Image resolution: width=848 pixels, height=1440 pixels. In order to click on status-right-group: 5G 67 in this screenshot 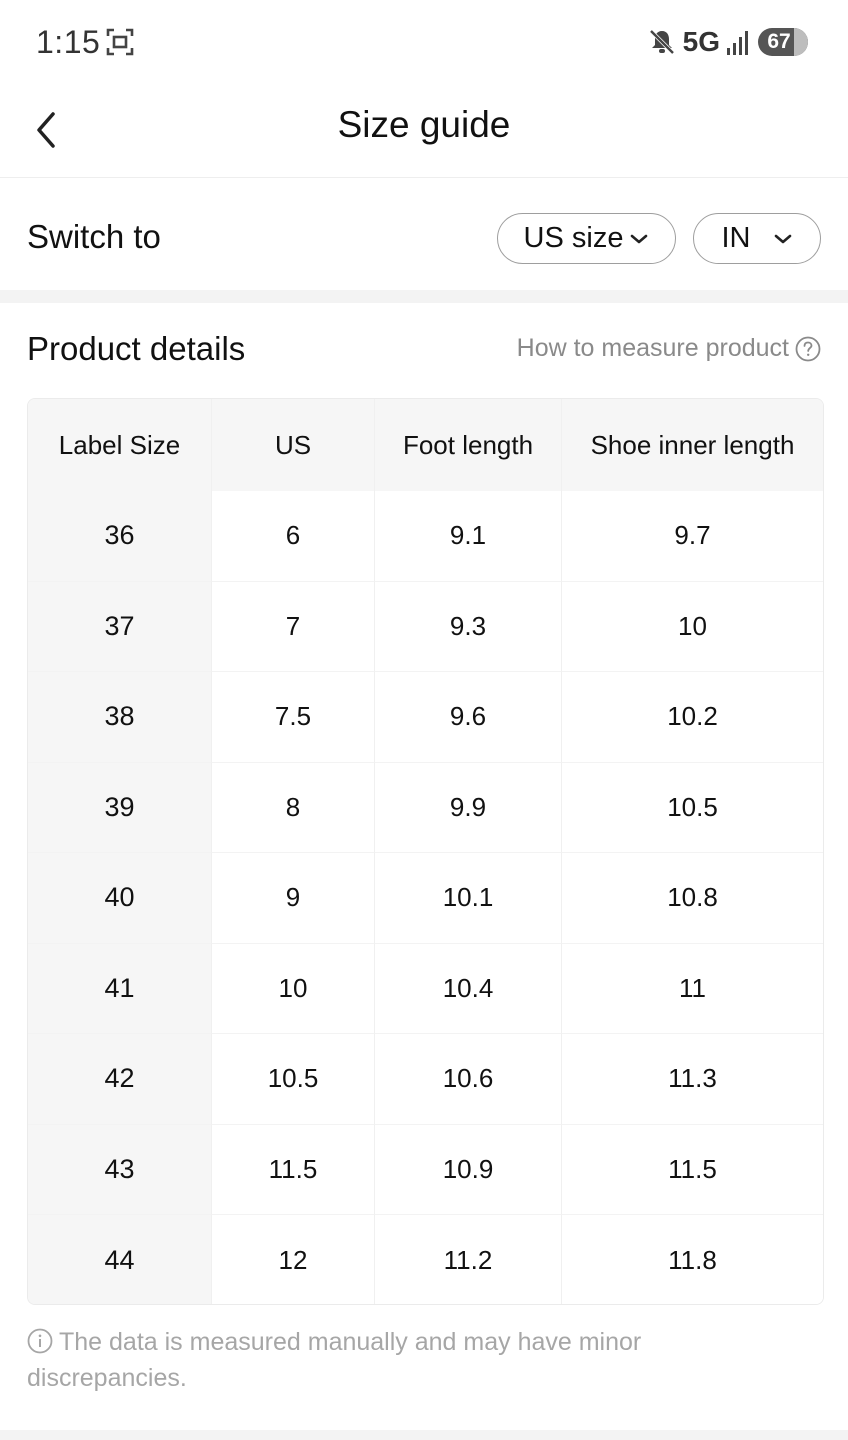, I will do `click(727, 42)`.